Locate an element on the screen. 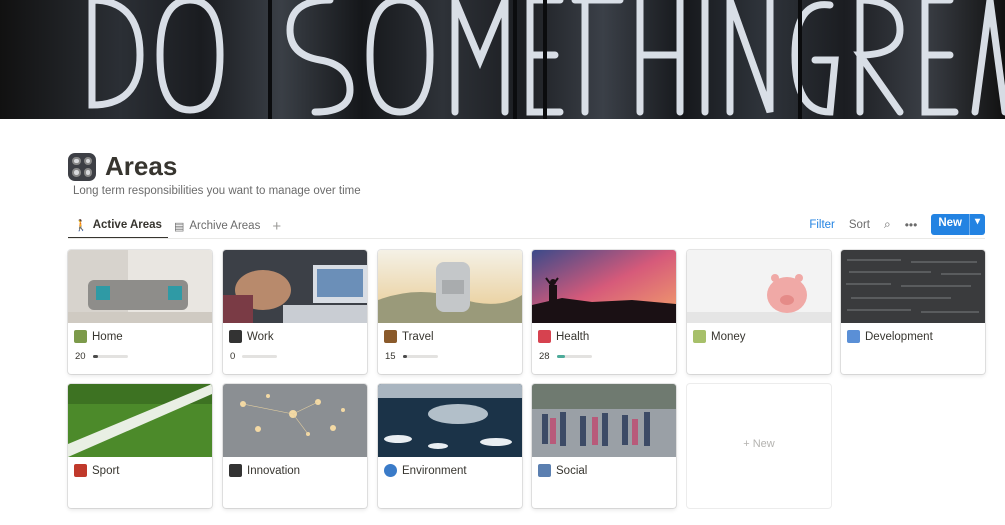 The width and height of the screenshot is (1005, 525). chevron-down-icon: ▾ is located at coordinates (976, 224).